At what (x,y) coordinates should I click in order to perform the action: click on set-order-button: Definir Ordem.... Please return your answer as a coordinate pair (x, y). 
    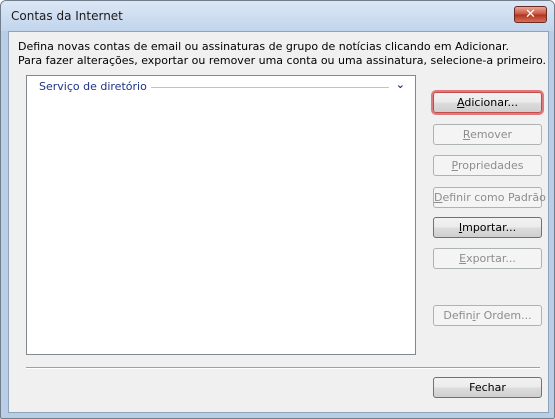
    Looking at the image, I should click on (487, 315).